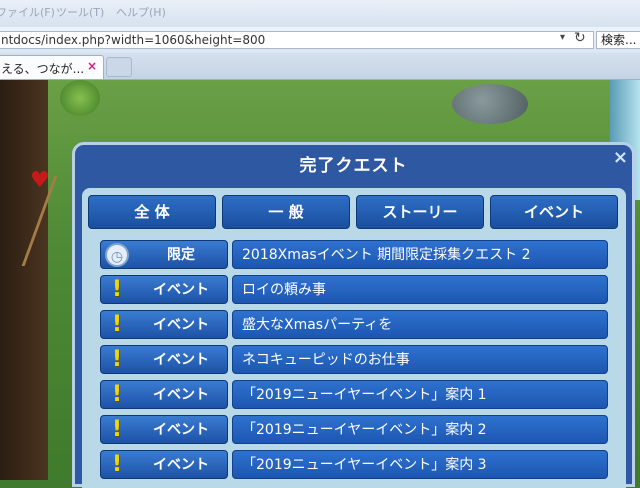 Image resolution: width=640 pixels, height=488 pixels. I want to click on menu-item-help: ヘルプ(H), so click(141, 12).